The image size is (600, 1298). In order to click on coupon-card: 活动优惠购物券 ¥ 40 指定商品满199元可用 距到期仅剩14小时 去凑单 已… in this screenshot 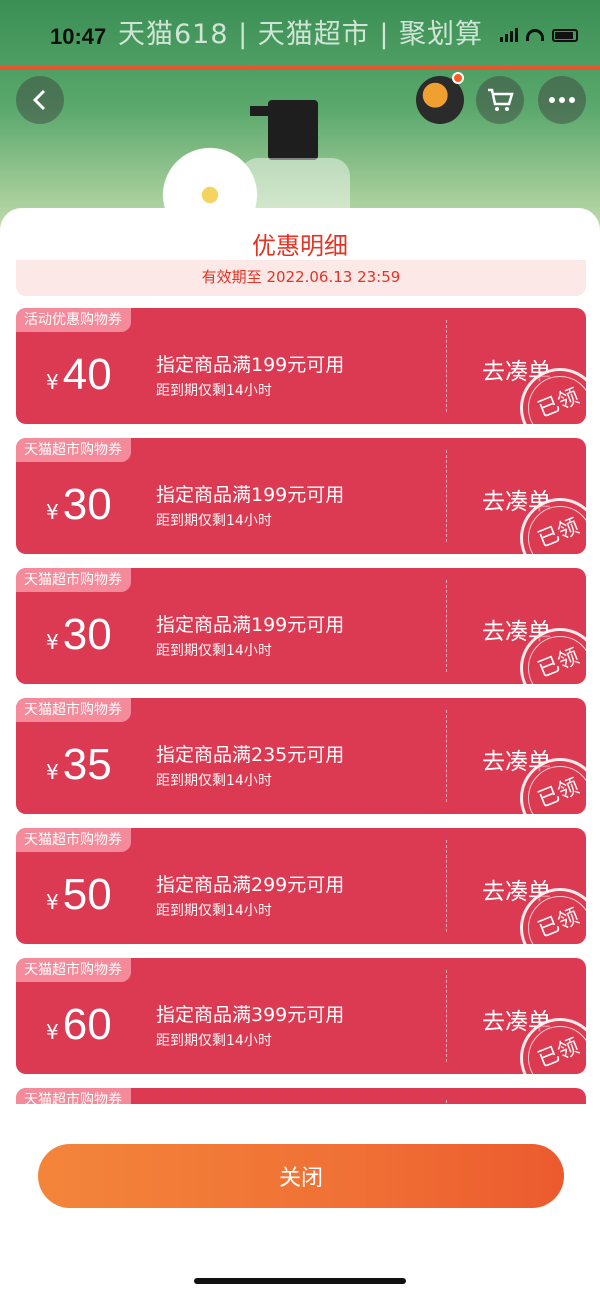, I will do `click(301, 366)`.